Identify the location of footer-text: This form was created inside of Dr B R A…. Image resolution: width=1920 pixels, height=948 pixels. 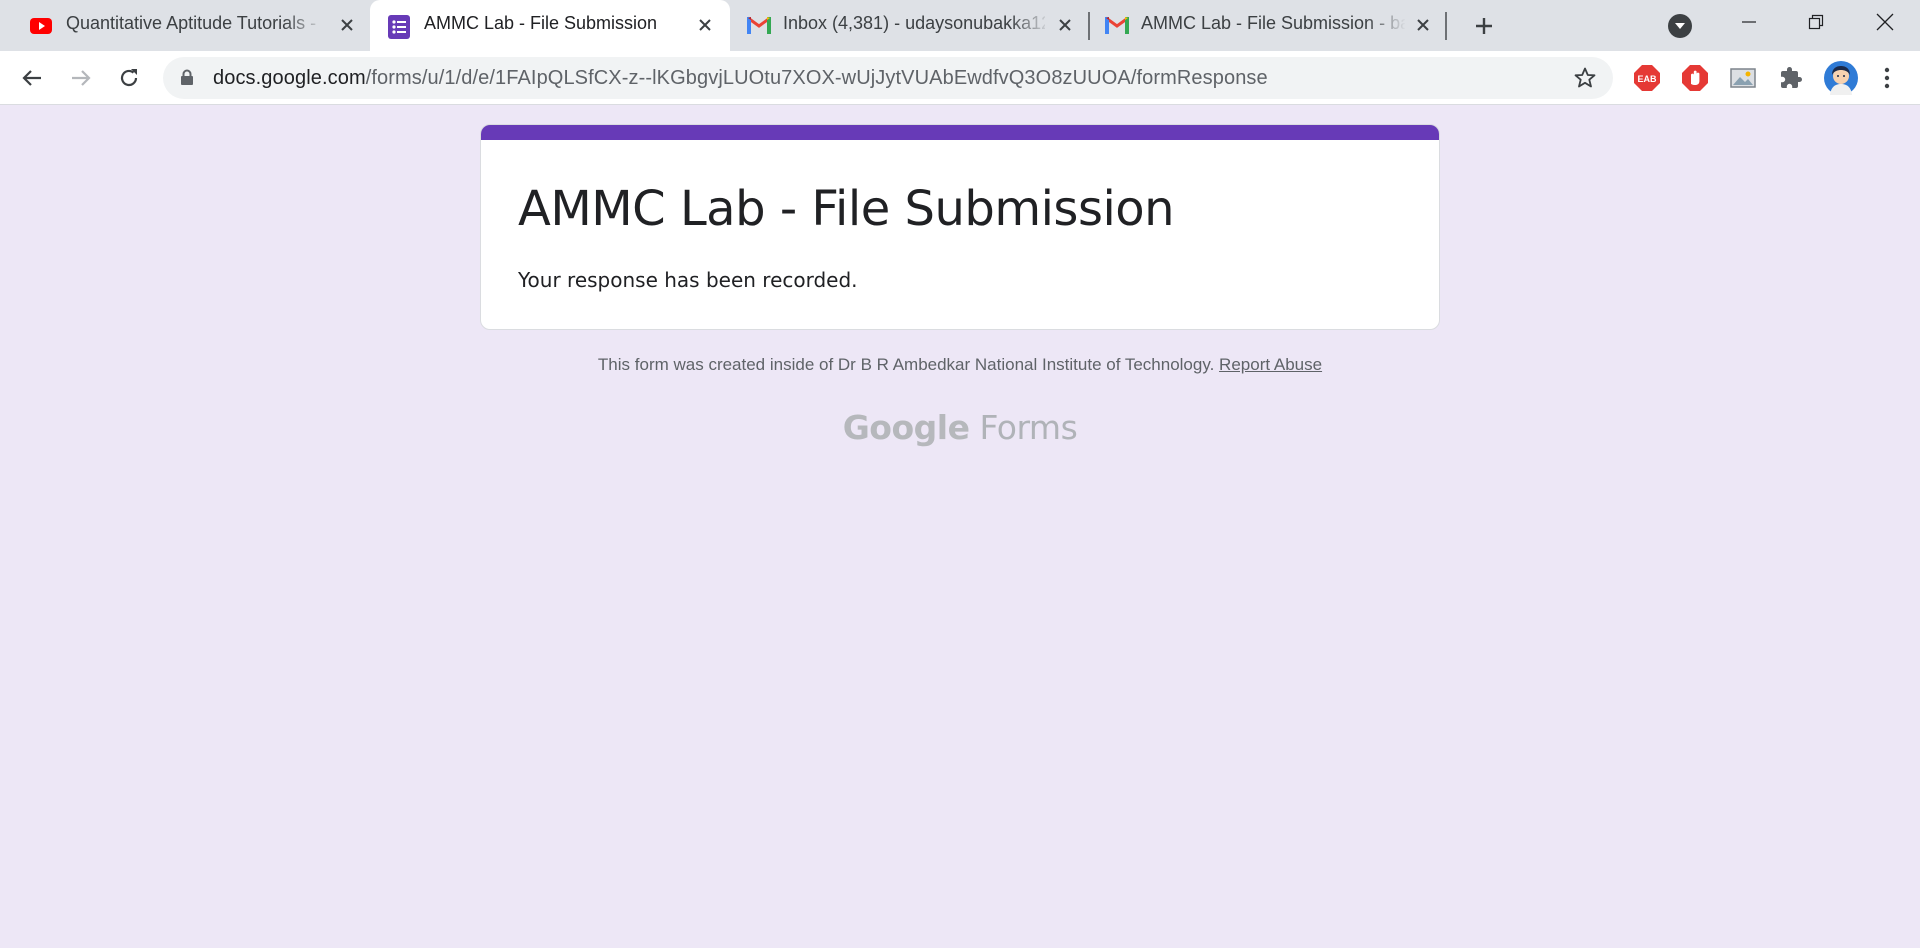
(906, 364).